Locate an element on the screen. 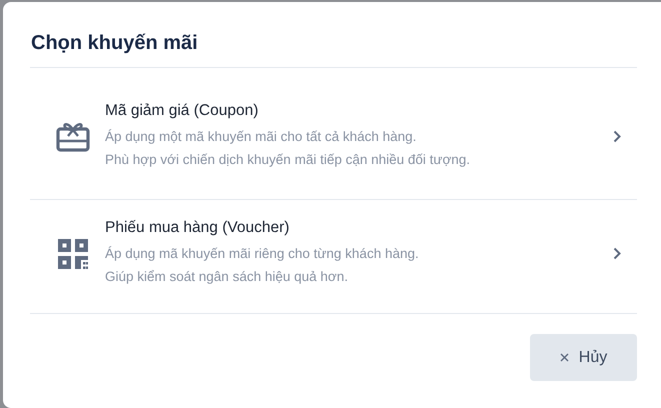 Image resolution: width=661 pixels, height=408 pixels. dialog-title: Chọn khuyến mãi is located at coordinates (333, 35).